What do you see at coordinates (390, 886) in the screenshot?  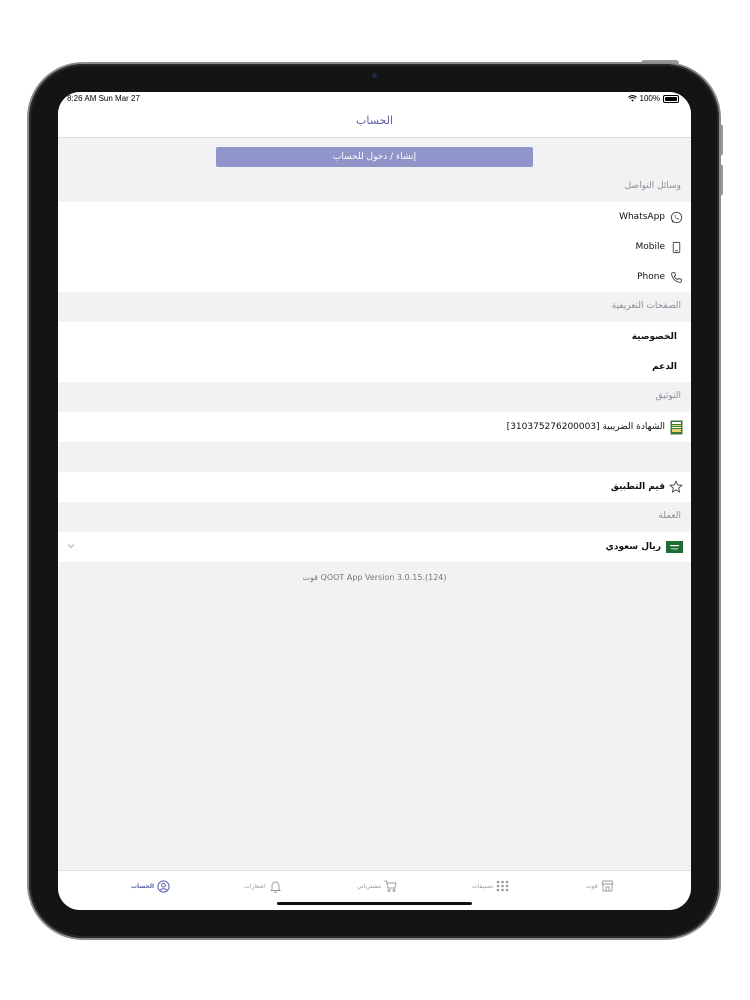 I see `cart-icon` at bounding box center [390, 886].